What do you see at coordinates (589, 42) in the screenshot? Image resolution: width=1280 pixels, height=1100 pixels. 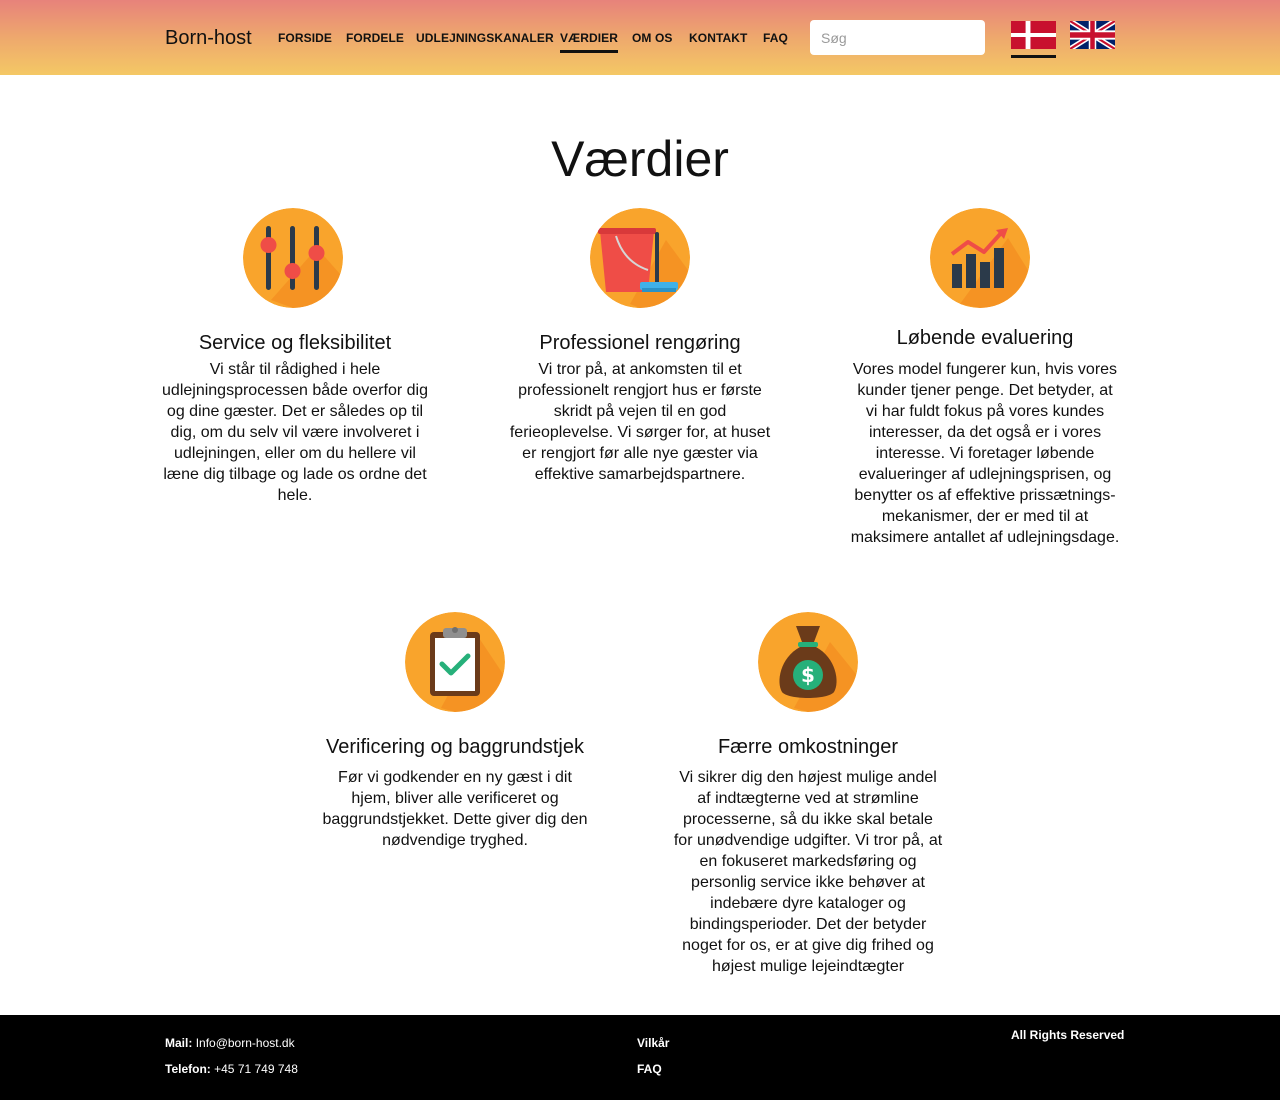 I see `nav-item-vaerdier: VÆRDIER` at bounding box center [589, 42].